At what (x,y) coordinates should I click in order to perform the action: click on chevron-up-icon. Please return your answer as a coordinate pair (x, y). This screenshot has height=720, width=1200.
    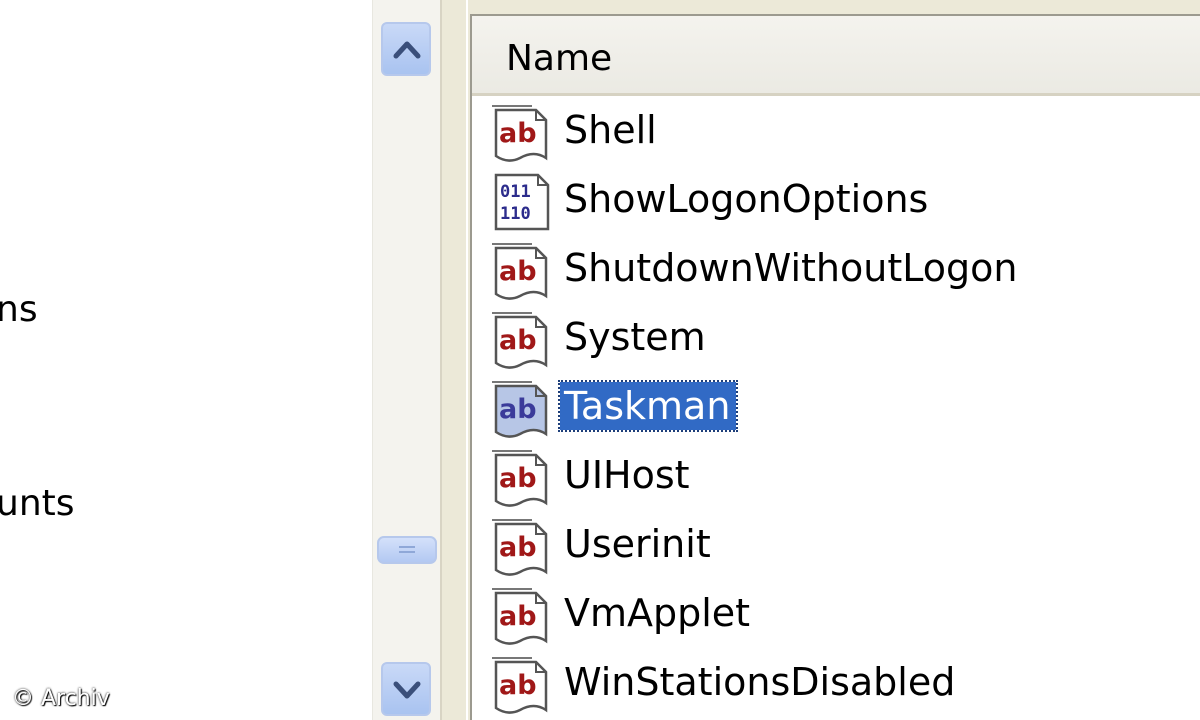
    Looking at the image, I should click on (407, 50).